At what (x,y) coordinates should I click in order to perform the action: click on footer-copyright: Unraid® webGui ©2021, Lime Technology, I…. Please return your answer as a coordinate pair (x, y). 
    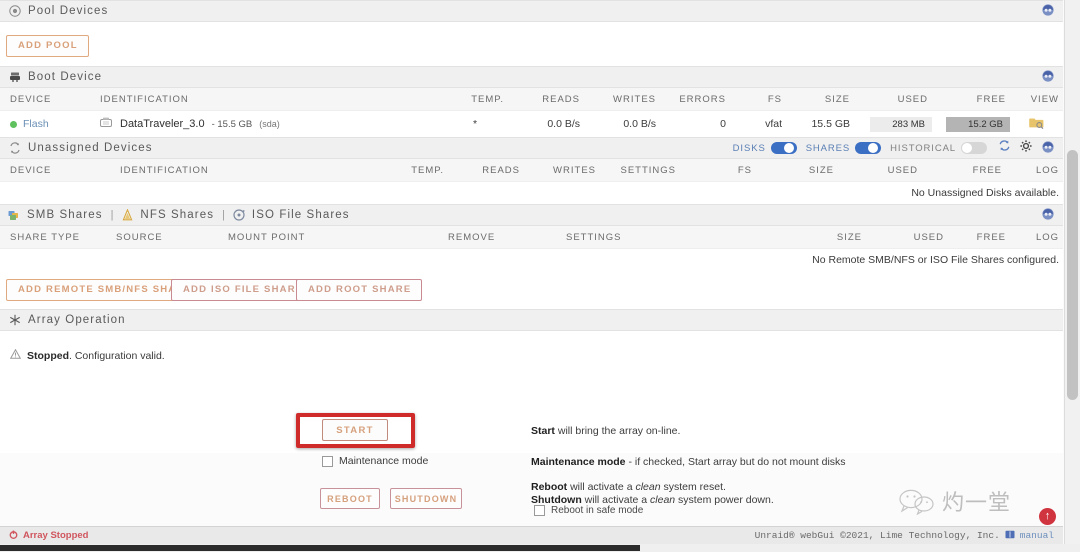
    Looking at the image, I should click on (877, 535).